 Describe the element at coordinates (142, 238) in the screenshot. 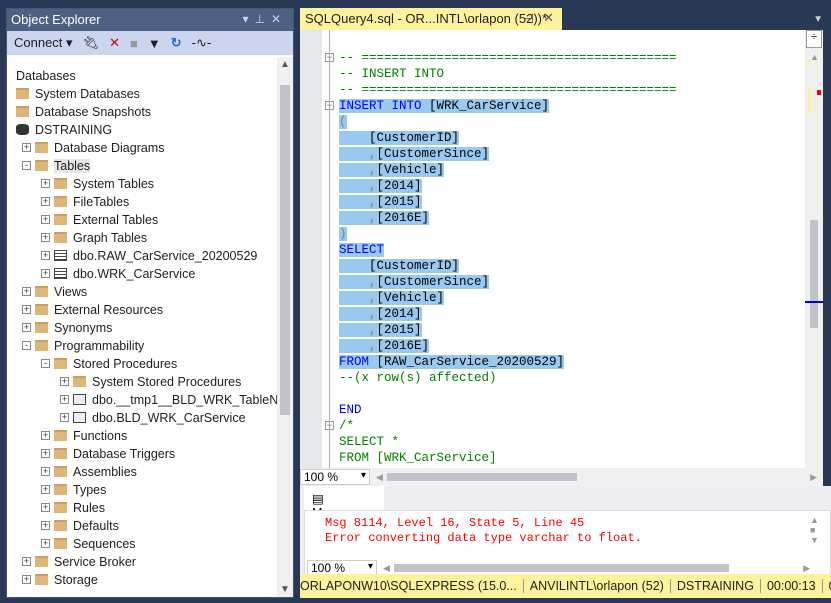

I see `tree-item: + Graph Tables` at that location.